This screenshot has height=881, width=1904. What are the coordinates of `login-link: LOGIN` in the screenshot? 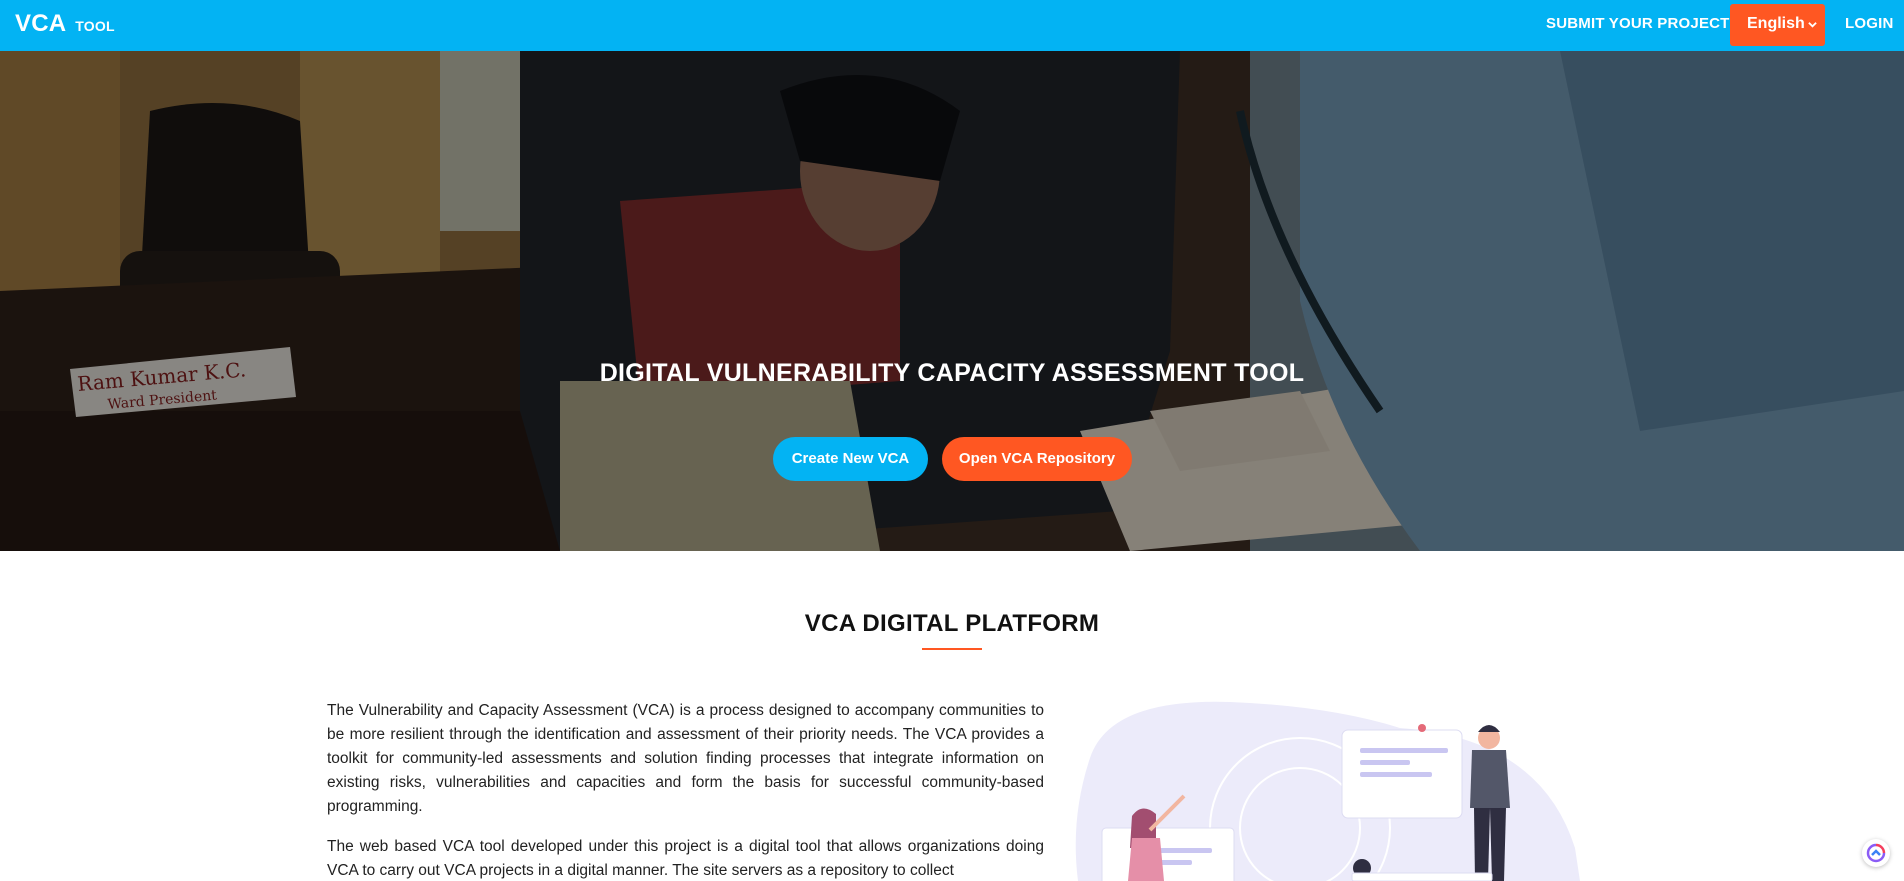 It's located at (1869, 23).